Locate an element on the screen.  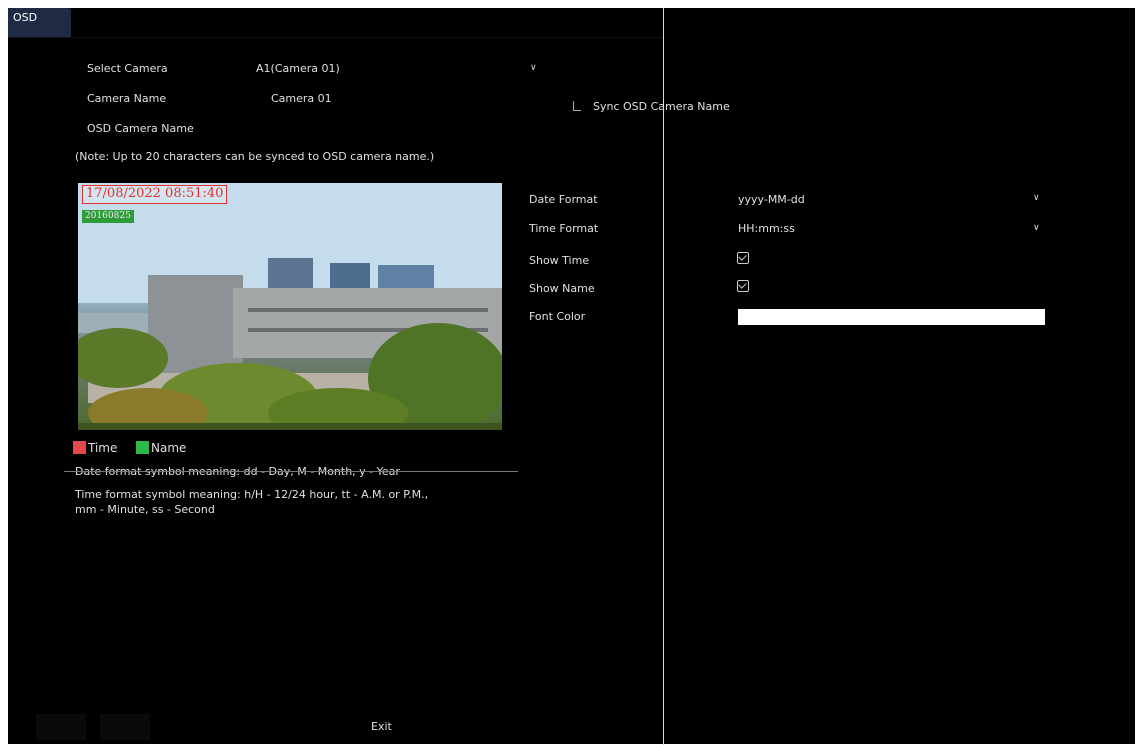
exit-button: Exit is located at coordinates (381, 726).